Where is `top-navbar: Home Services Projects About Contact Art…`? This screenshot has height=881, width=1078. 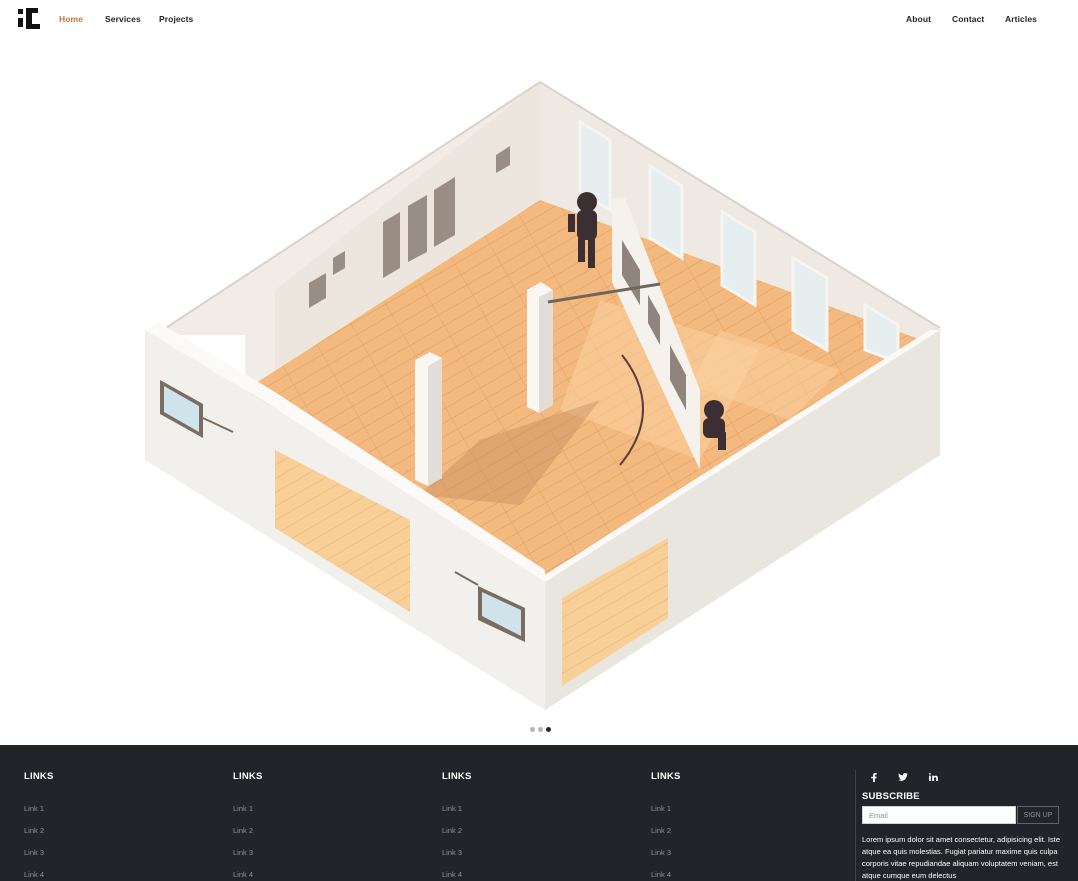
top-navbar: Home Services Projects About Contact Art… is located at coordinates (539, 19).